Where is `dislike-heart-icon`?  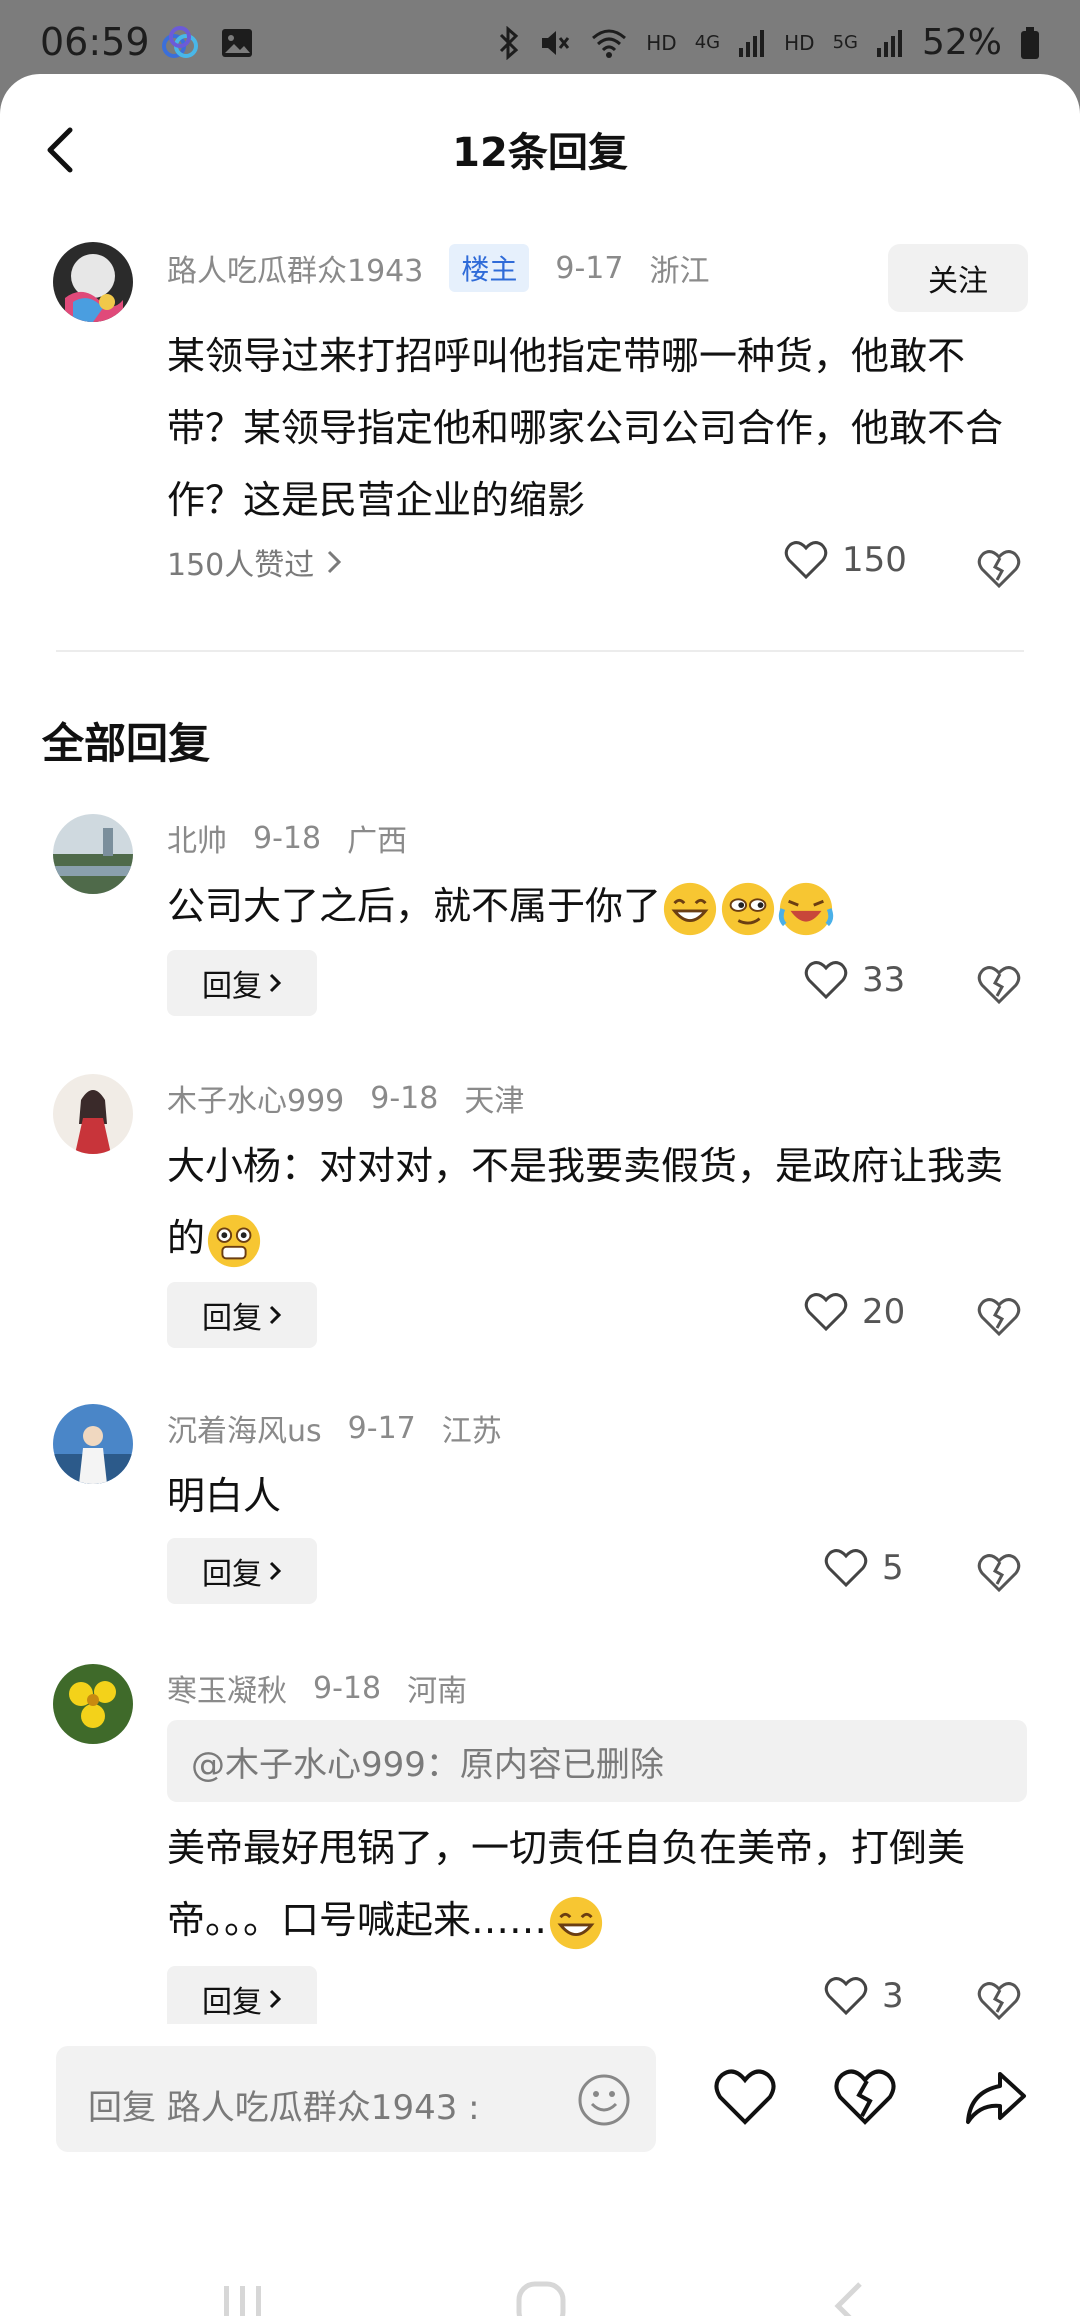
dislike-heart-icon is located at coordinates (865, 2097).